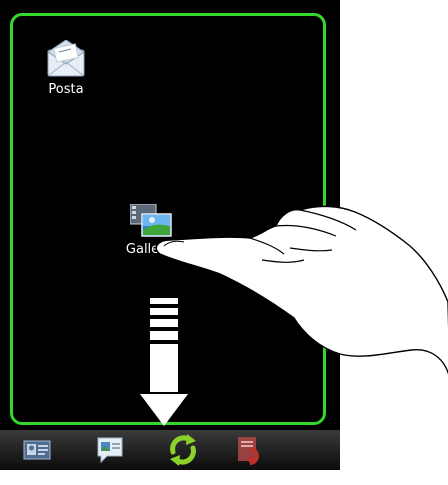  I want to click on app-label: Posta, so click(66, 89).